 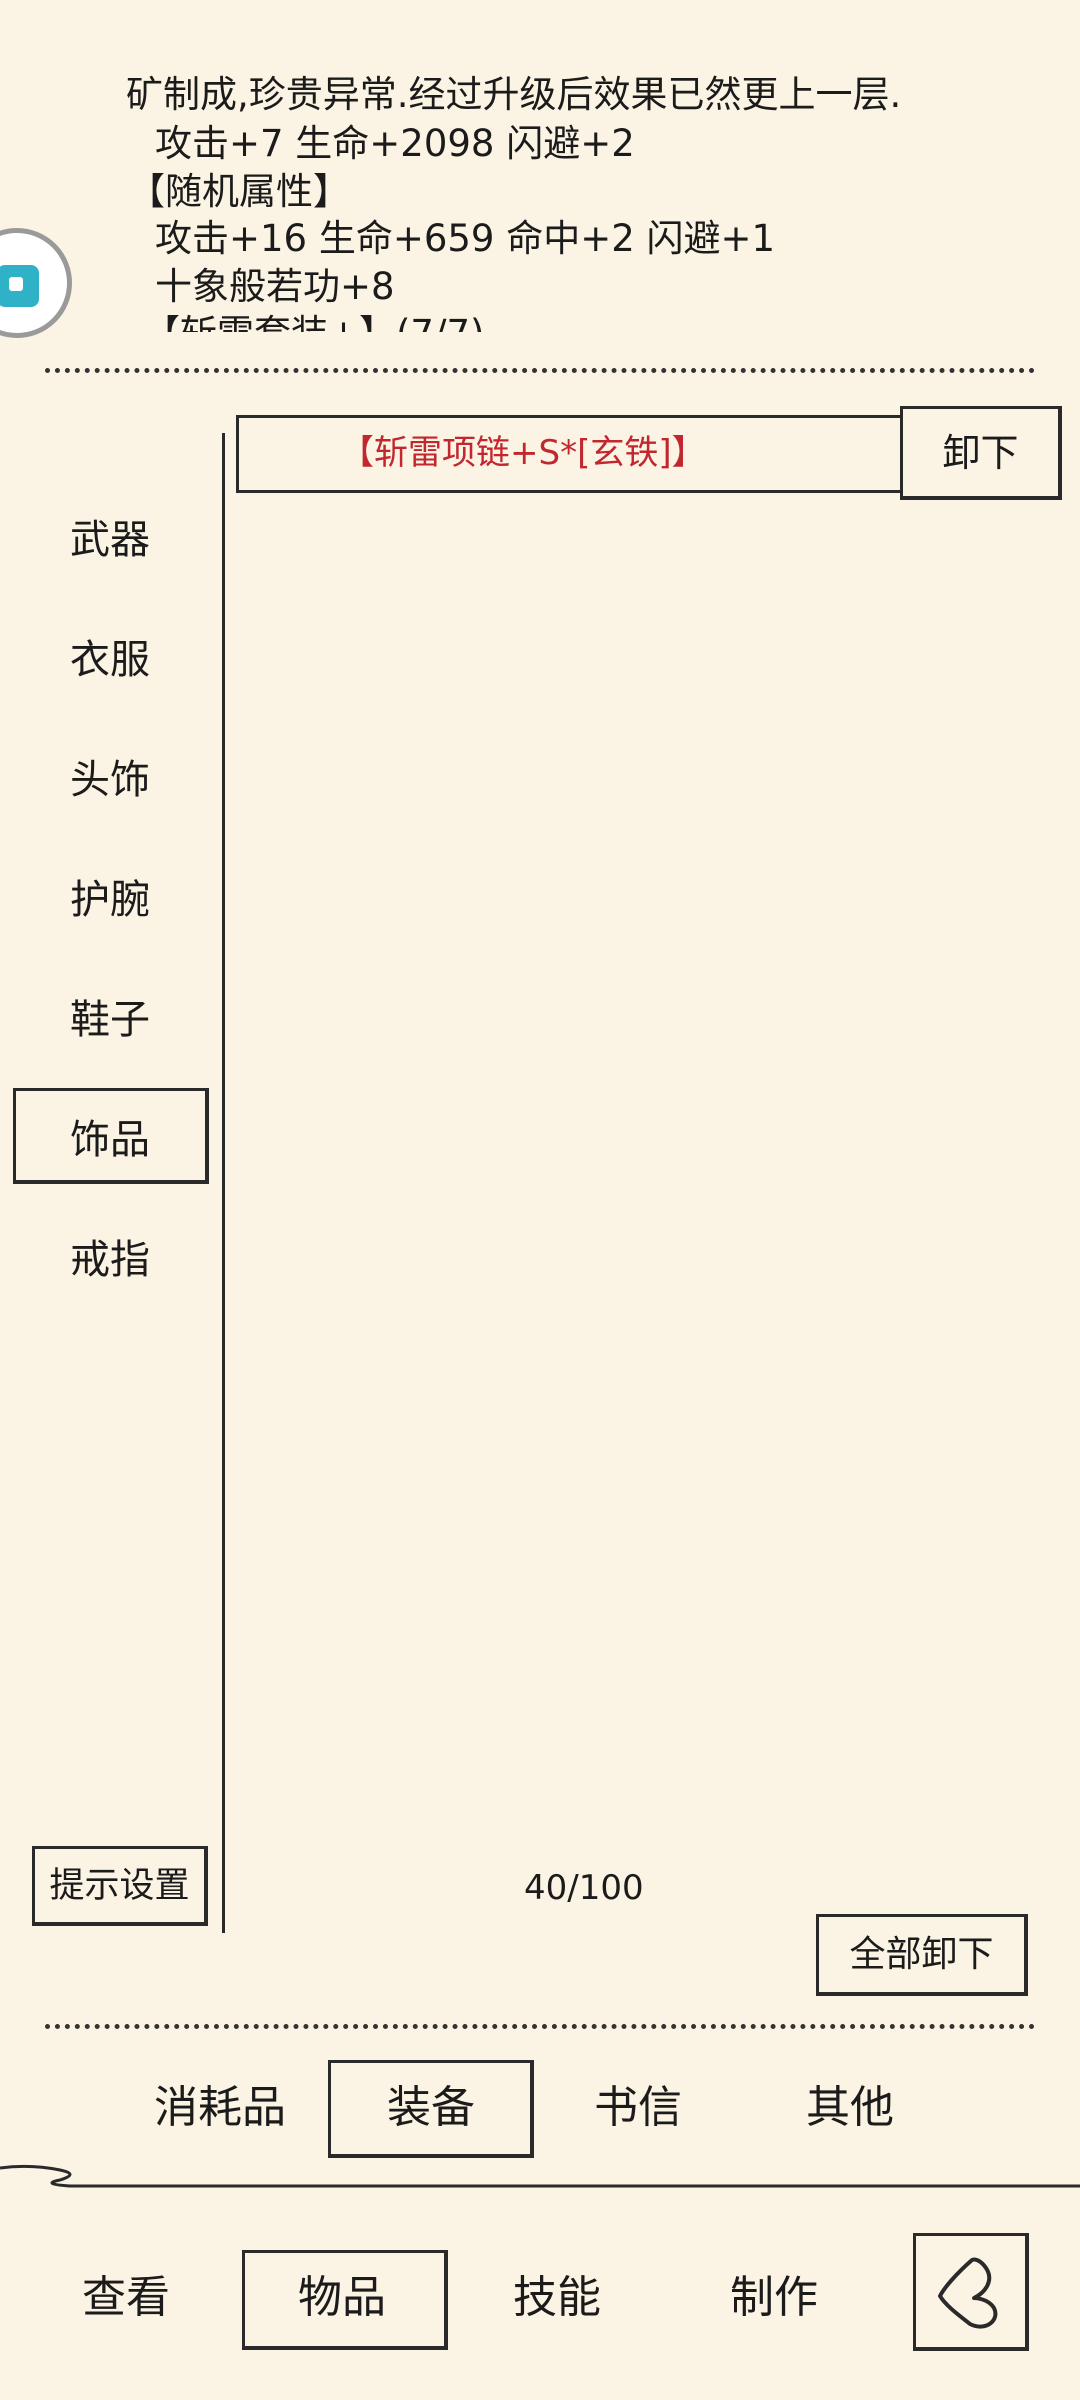 I want to click on category-ring: 戒指, so click(x=110, y=1260).